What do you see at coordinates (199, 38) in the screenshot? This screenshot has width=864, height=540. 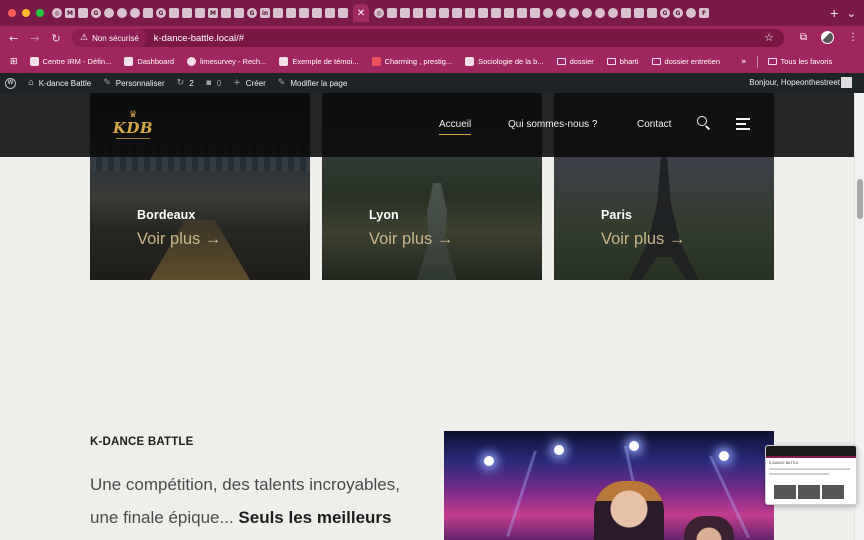 I see `url-text: k-dance-battle.local/#` at bounding box center [199, 38].